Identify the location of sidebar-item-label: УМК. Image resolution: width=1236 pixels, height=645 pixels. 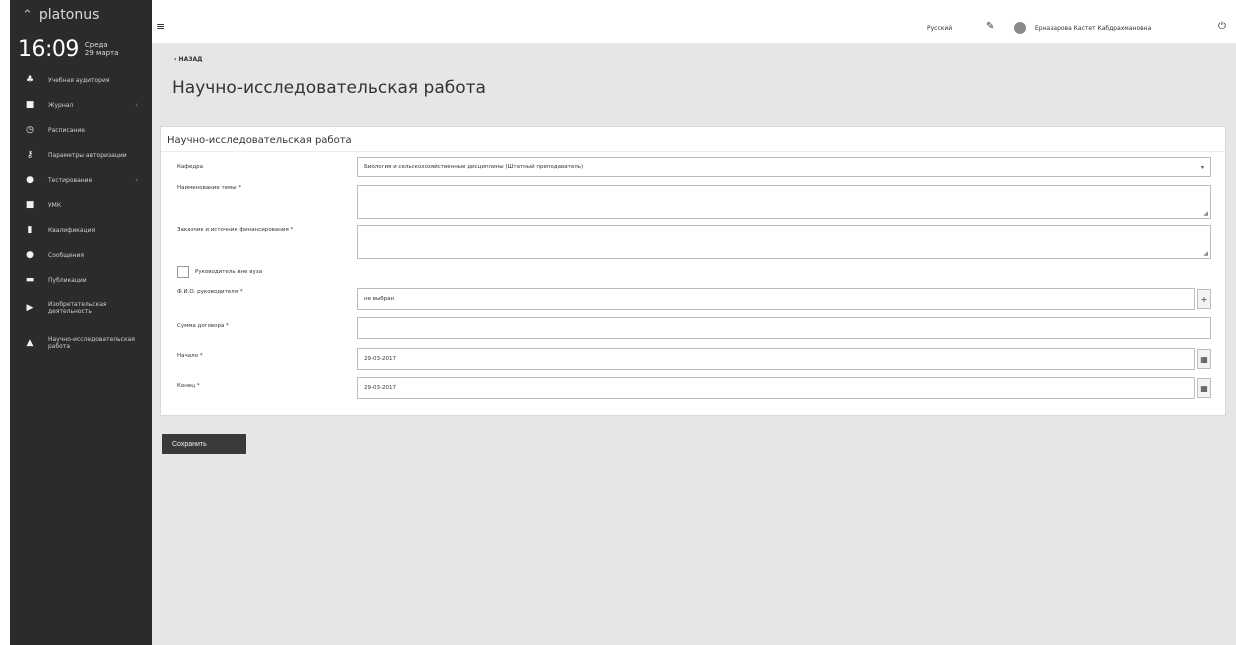
(55, 205).